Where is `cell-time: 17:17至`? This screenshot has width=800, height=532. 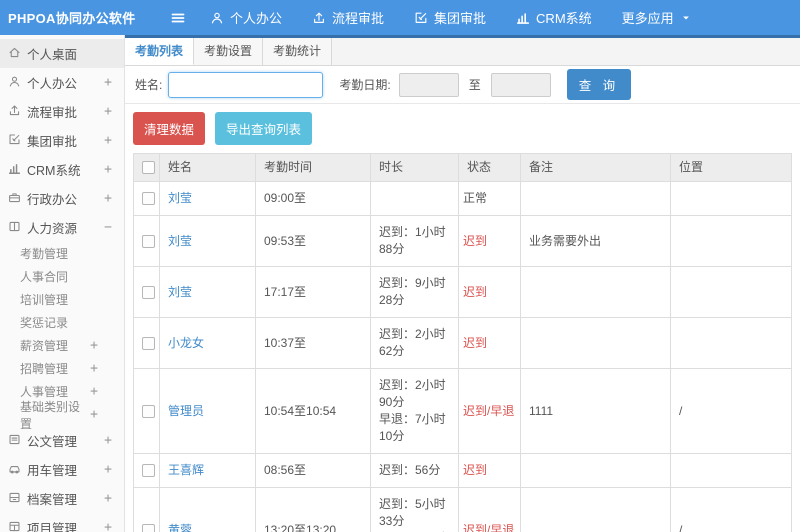 cell-time: 17:17至 is located at coordinates (313, 292).